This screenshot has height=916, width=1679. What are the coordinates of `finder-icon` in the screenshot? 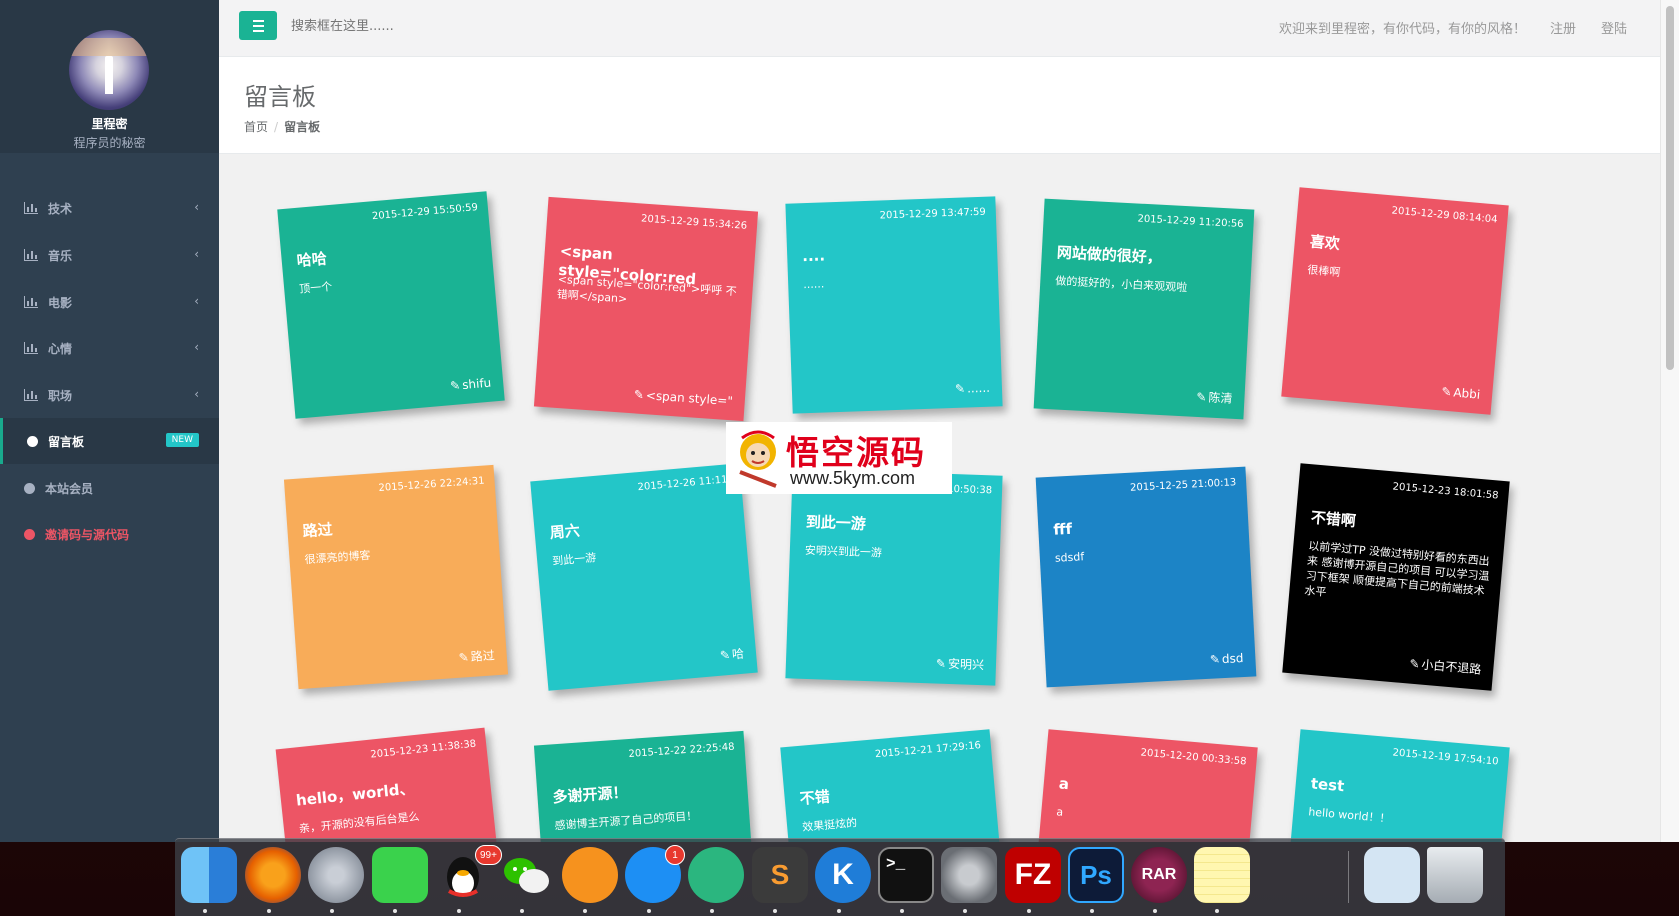 It's located at (209, 875).